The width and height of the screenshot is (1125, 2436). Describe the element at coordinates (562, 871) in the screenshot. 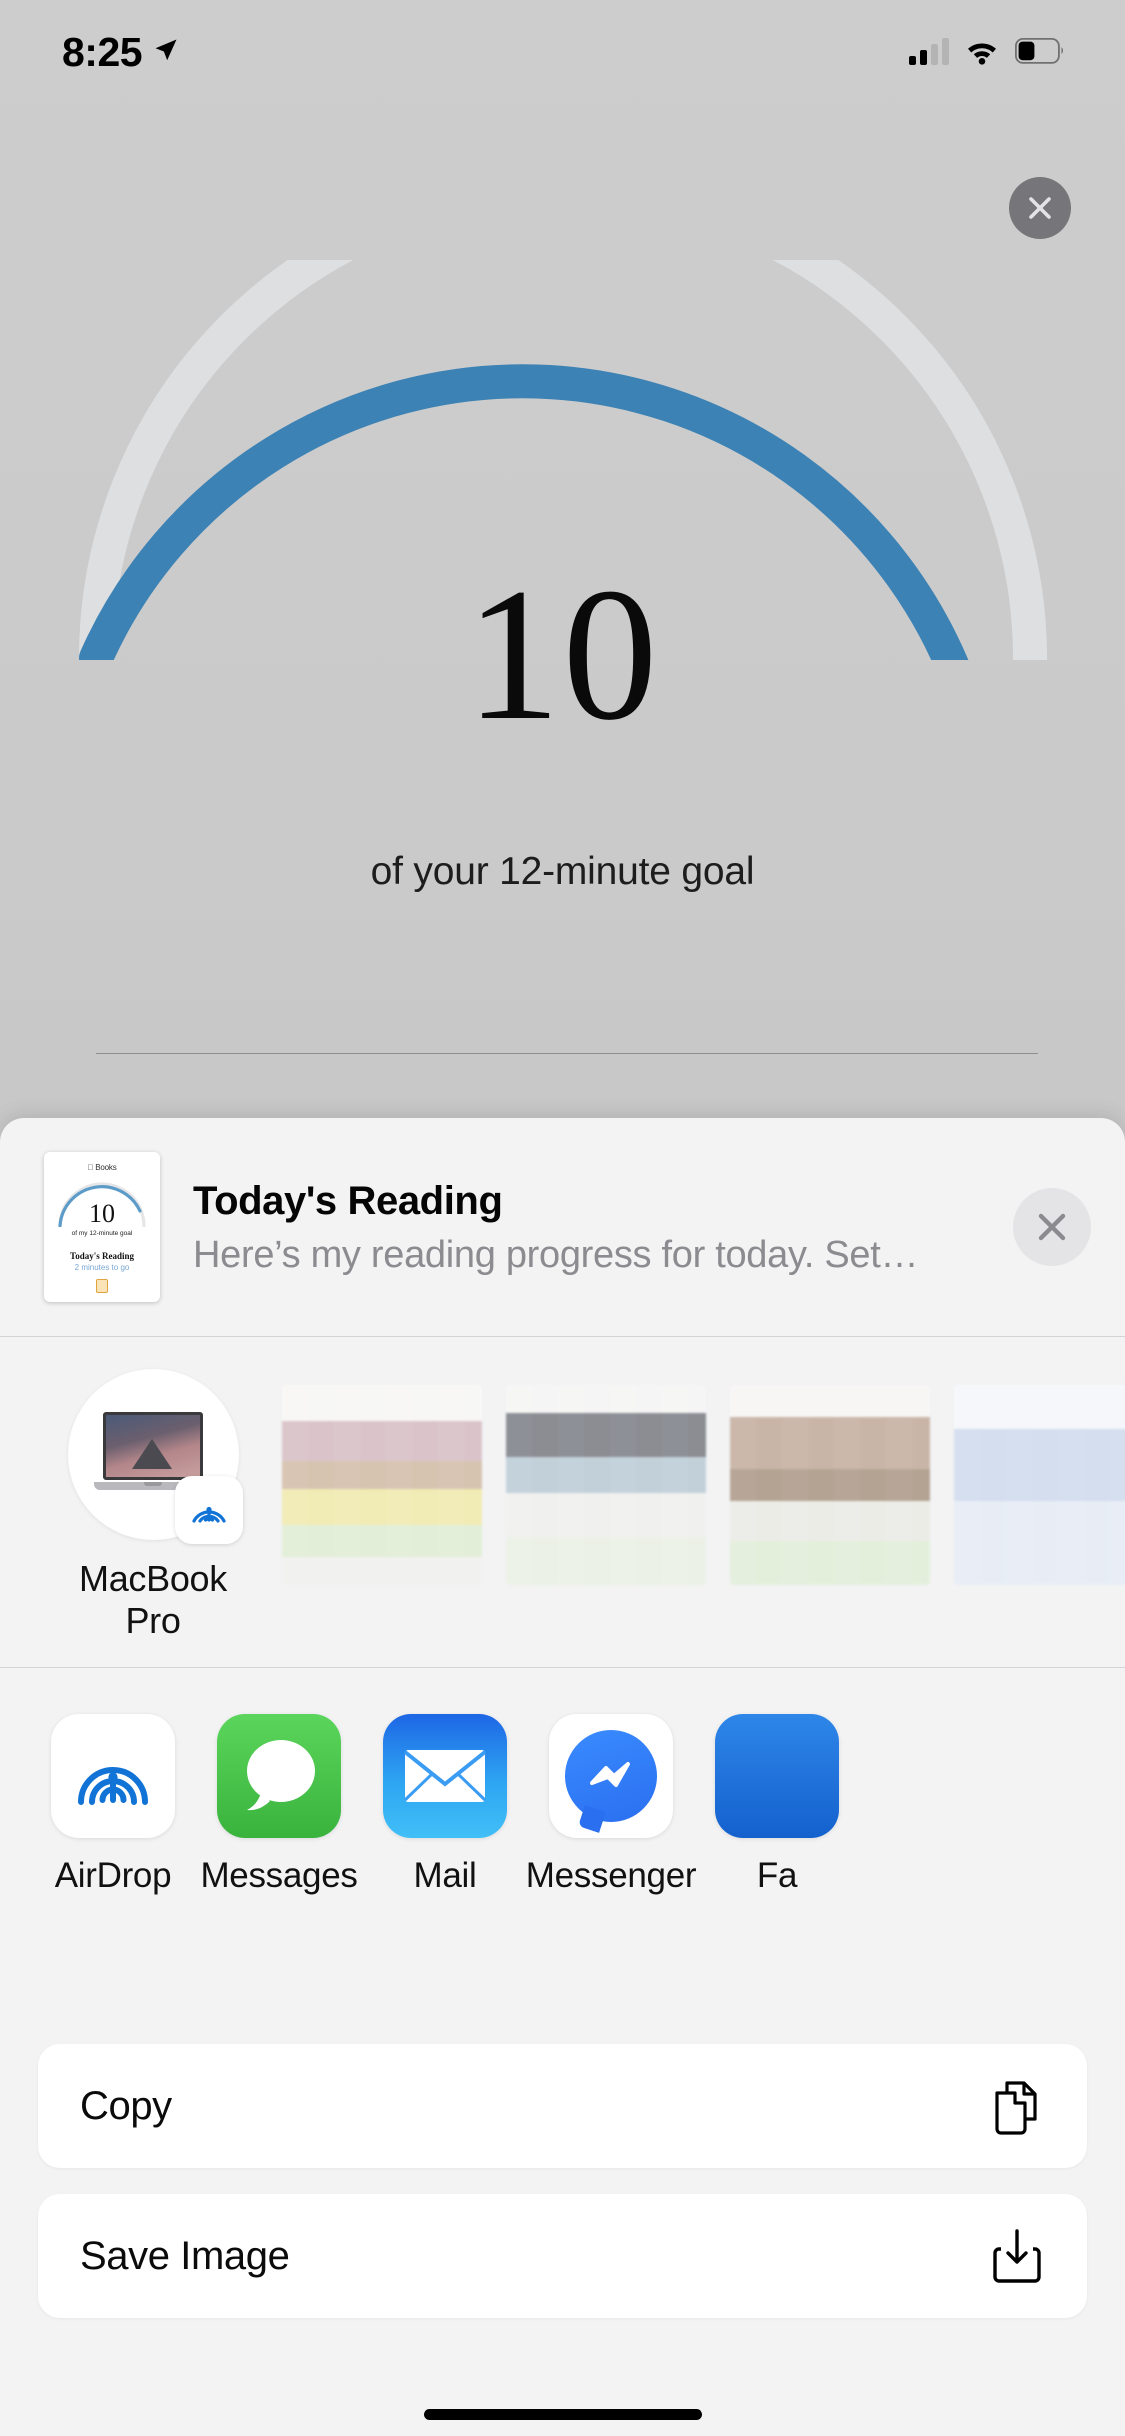

I see `gauge-caption: of your 12-minute goal` at that location.